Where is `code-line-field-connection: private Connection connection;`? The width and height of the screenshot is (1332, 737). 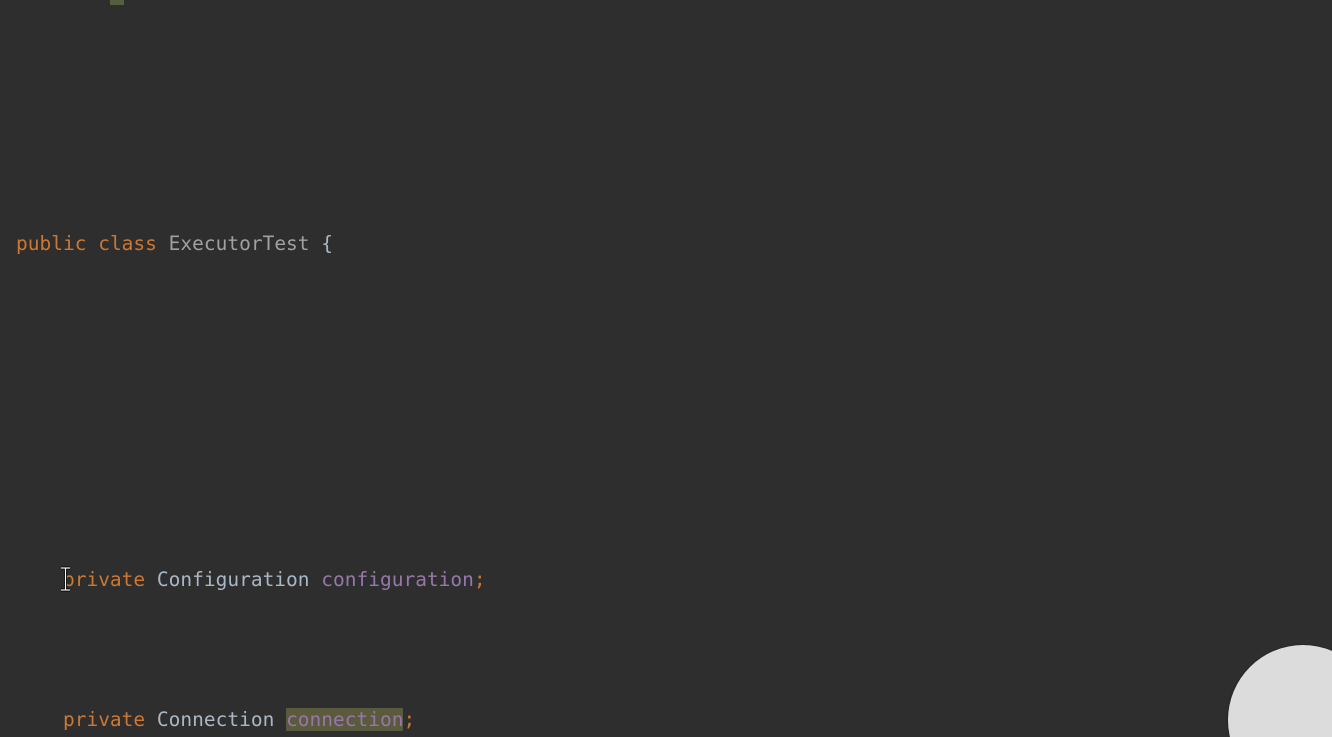
code-line-field-connection: private Connection connection; is located at coordinates (666, 720).